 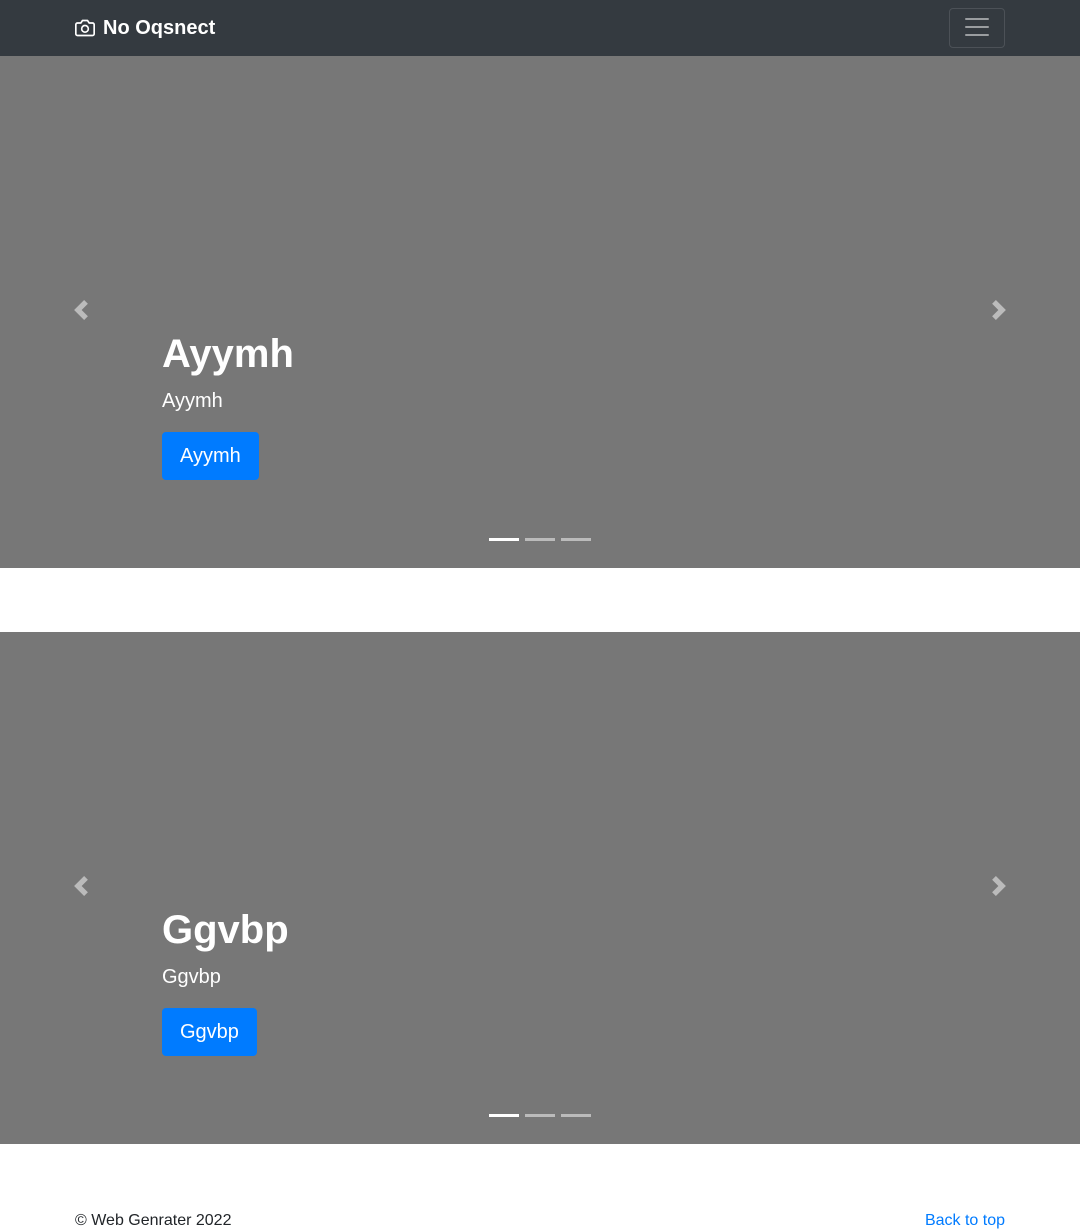 I want to click on slide-text: Ayymh, so click(x=192, y=401).